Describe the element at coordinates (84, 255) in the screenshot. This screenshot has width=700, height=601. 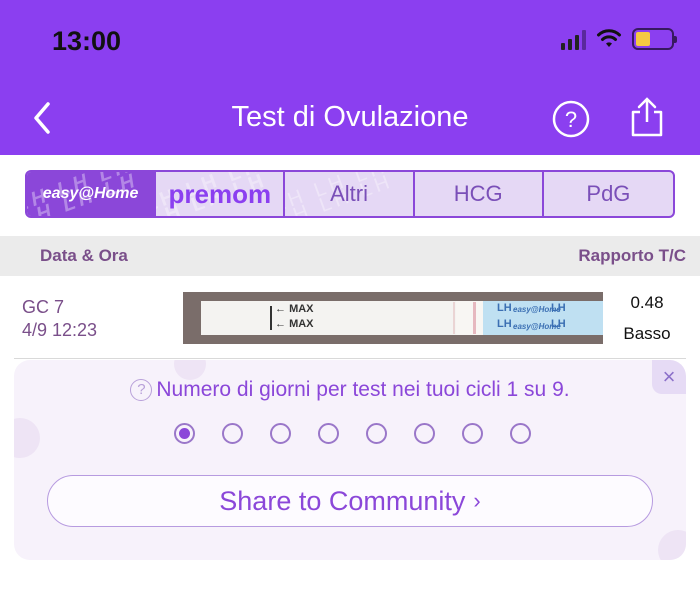
I see `column-date-time: Data & Ora` at that location.